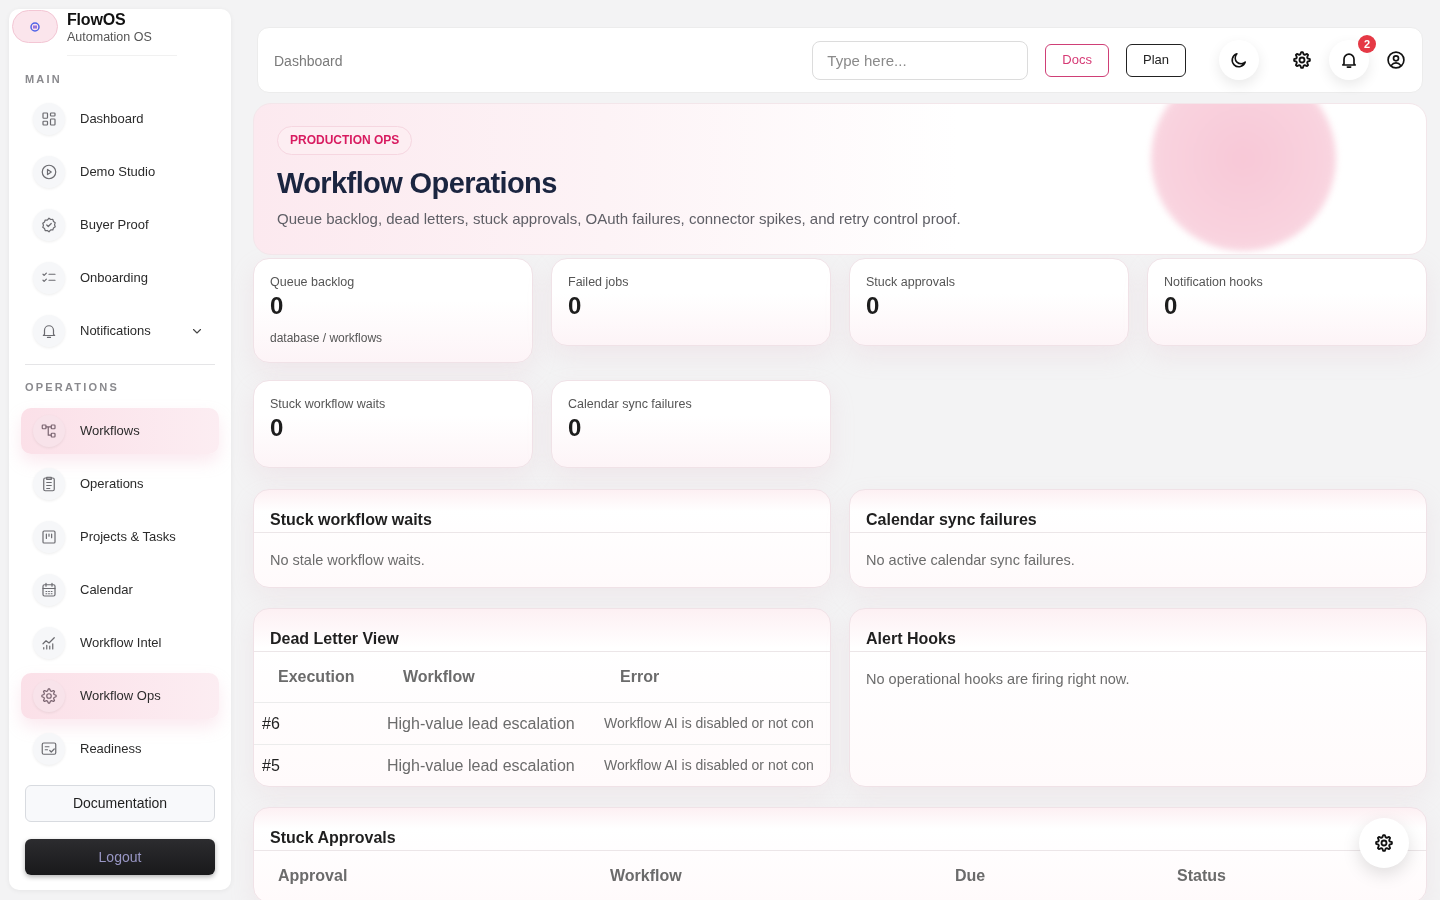 The height and width of the screenshot is (900, 1440). I want to click on stat-label: Failed jobs, so click(598, 282).